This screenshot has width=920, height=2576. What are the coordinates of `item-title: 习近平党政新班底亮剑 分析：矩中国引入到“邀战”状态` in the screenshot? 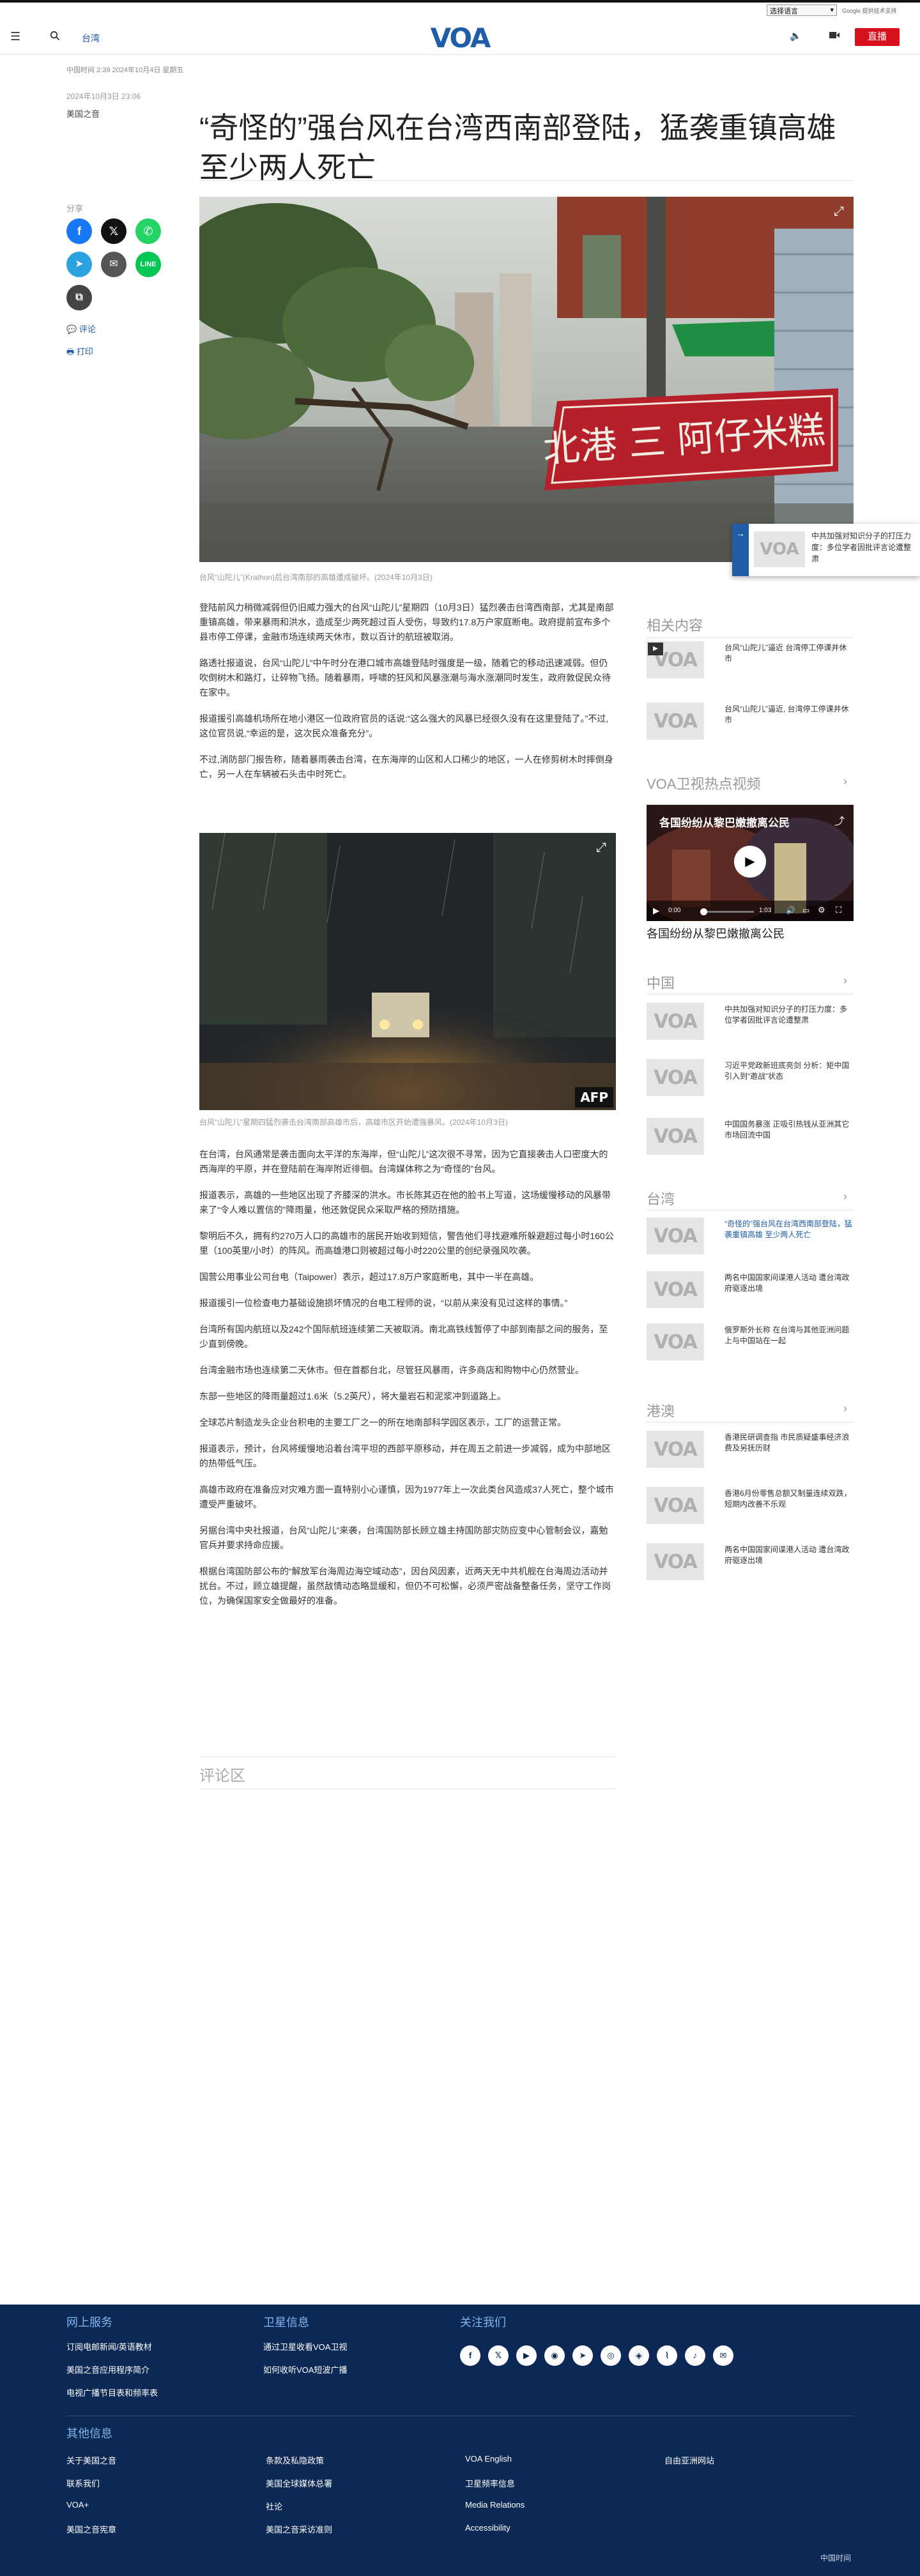 It's located at (787, 1071).